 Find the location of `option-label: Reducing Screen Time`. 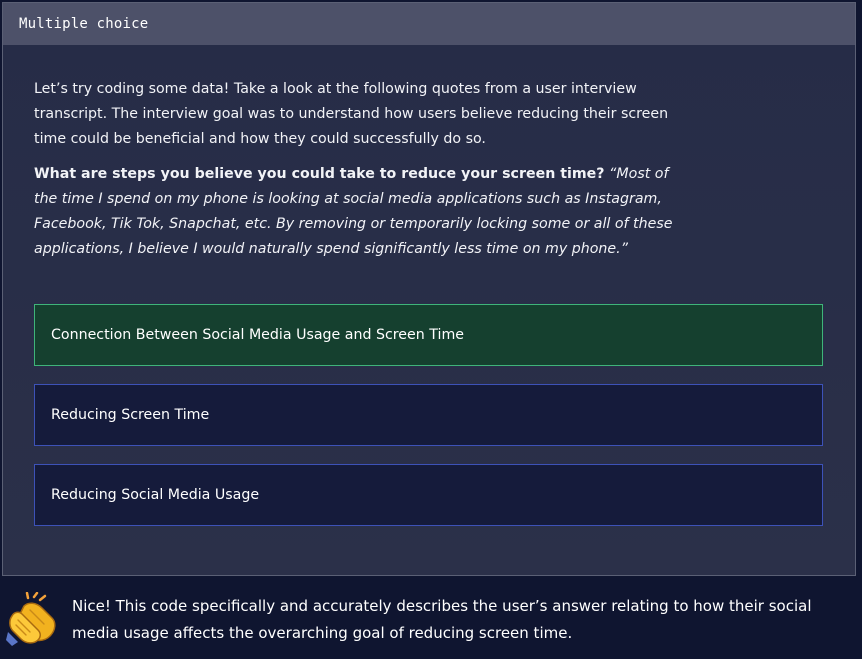

option-label: Reducing Screen Time is located at coordinates (130, 415).